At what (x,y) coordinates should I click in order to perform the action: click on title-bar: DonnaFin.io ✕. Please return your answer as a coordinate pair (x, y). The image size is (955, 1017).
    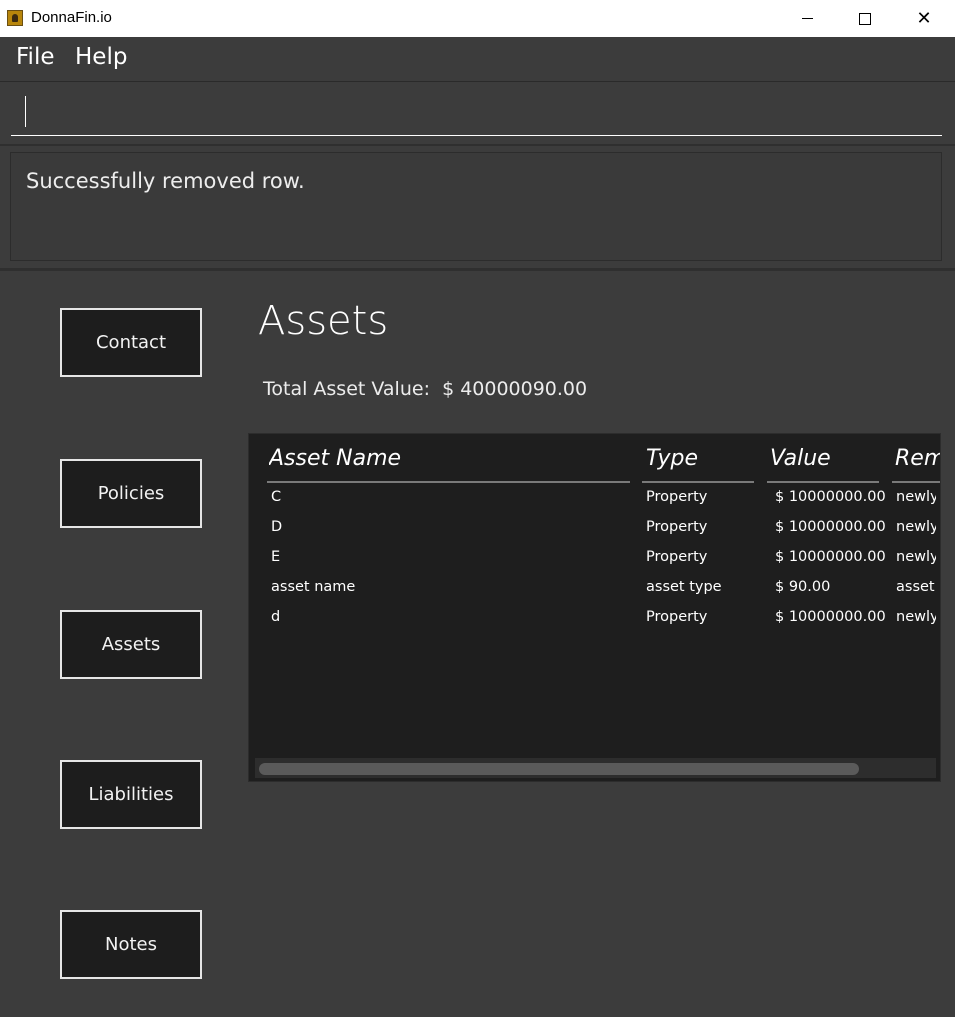
    Looking at the image, I should click on (477, 18).